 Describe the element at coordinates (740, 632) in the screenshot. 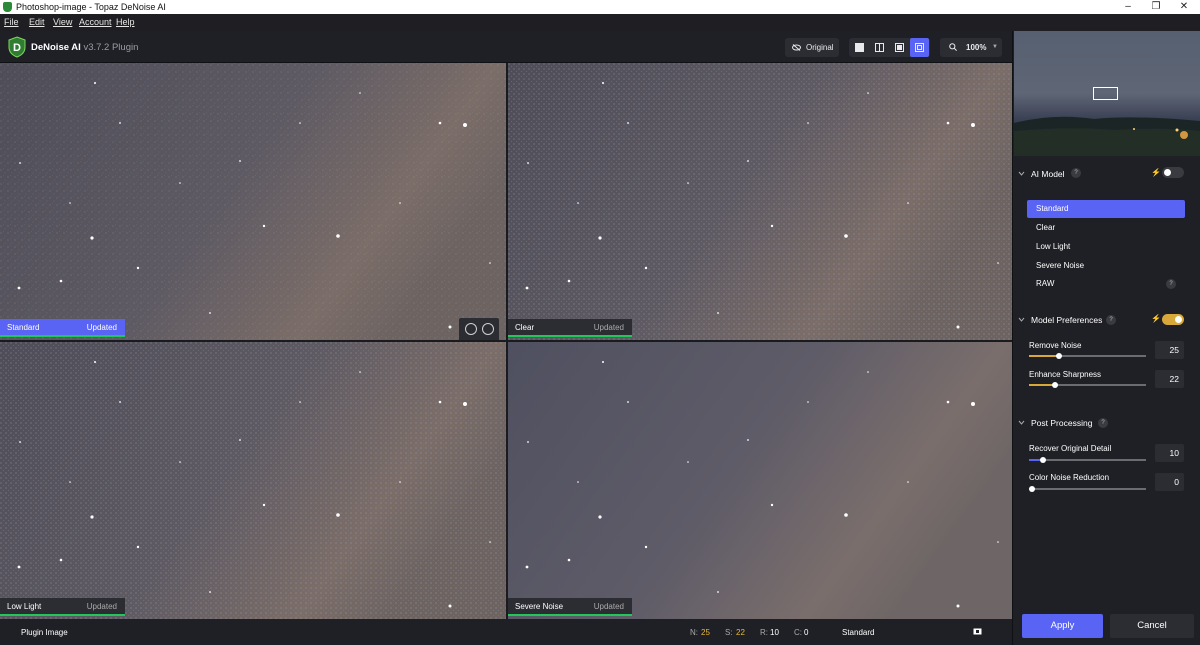

I see `sharpness-value: 22` at that location.